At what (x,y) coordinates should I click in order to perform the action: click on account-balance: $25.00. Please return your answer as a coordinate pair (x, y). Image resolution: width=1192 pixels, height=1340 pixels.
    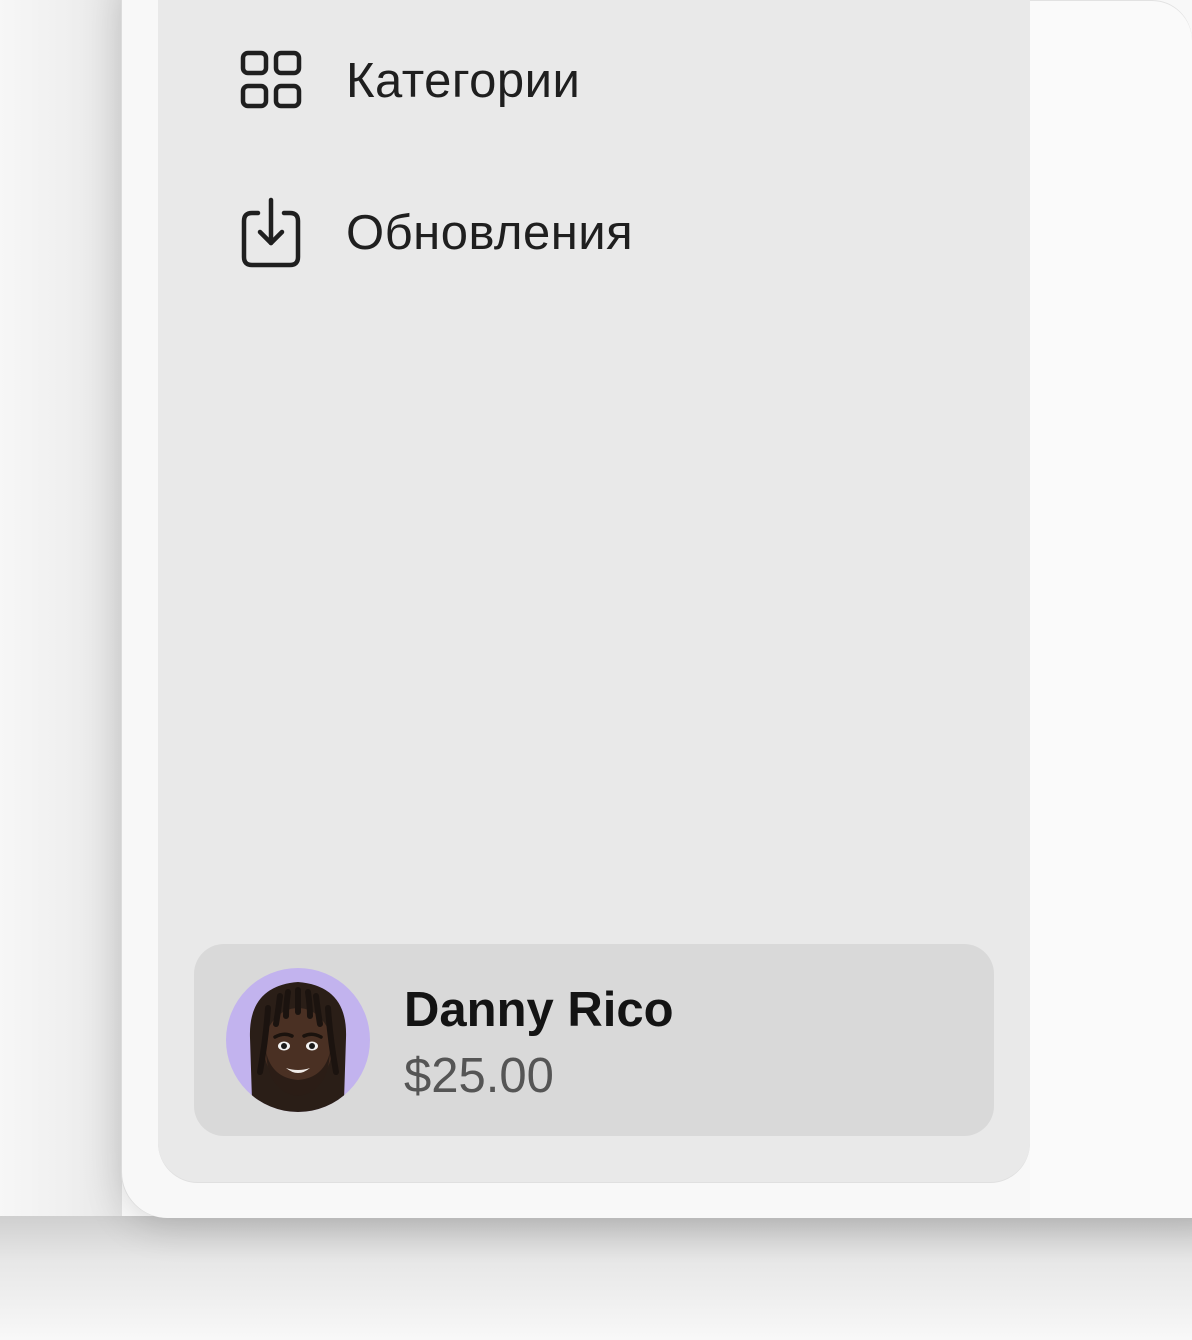
    Looking at the image, I should click on (479, 1076).